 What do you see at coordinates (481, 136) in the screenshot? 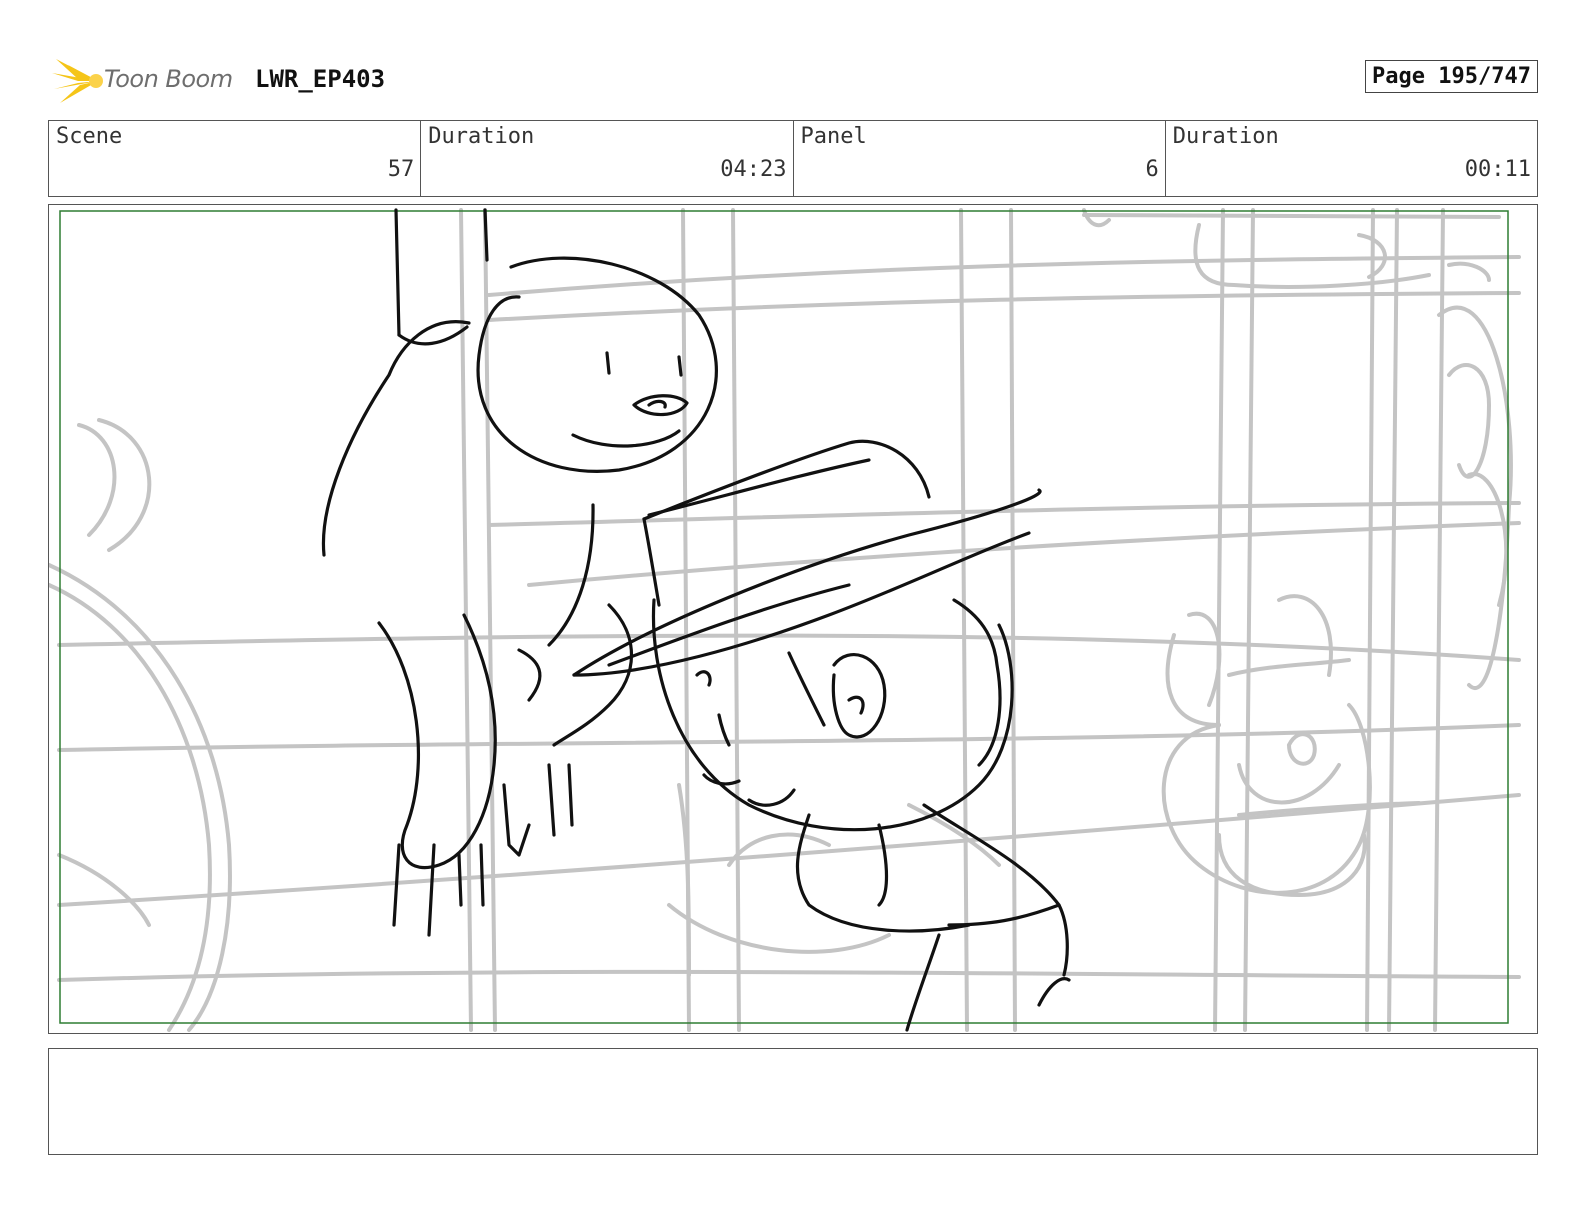
I see `scene-duration-label: Duration` at bounding box center [481, 136].